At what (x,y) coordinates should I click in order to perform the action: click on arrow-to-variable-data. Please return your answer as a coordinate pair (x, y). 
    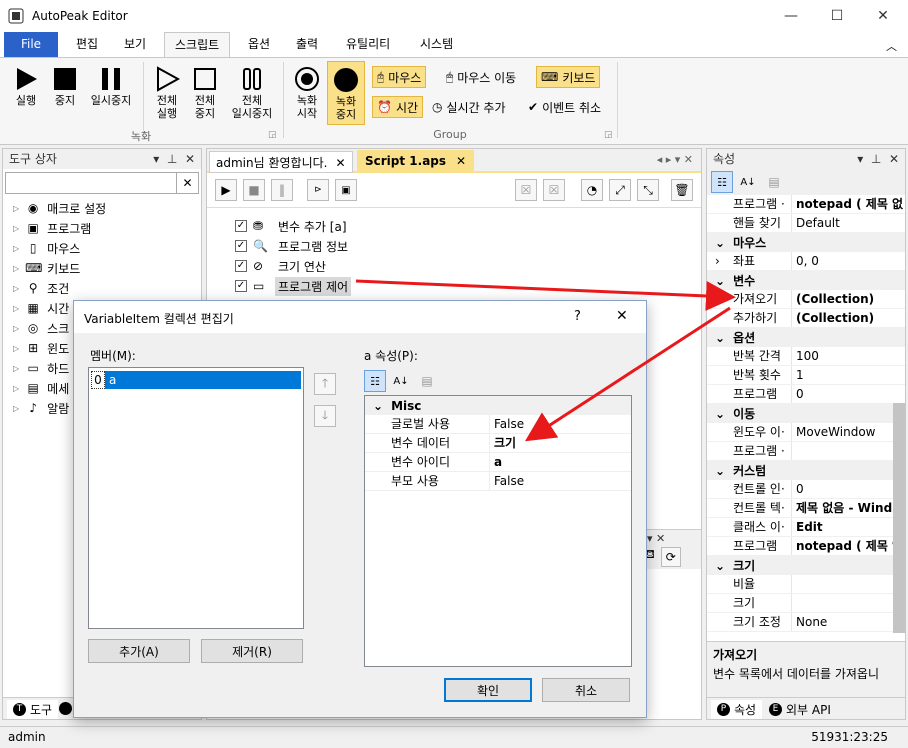
    Looking at the image, I should click on (627, 374).